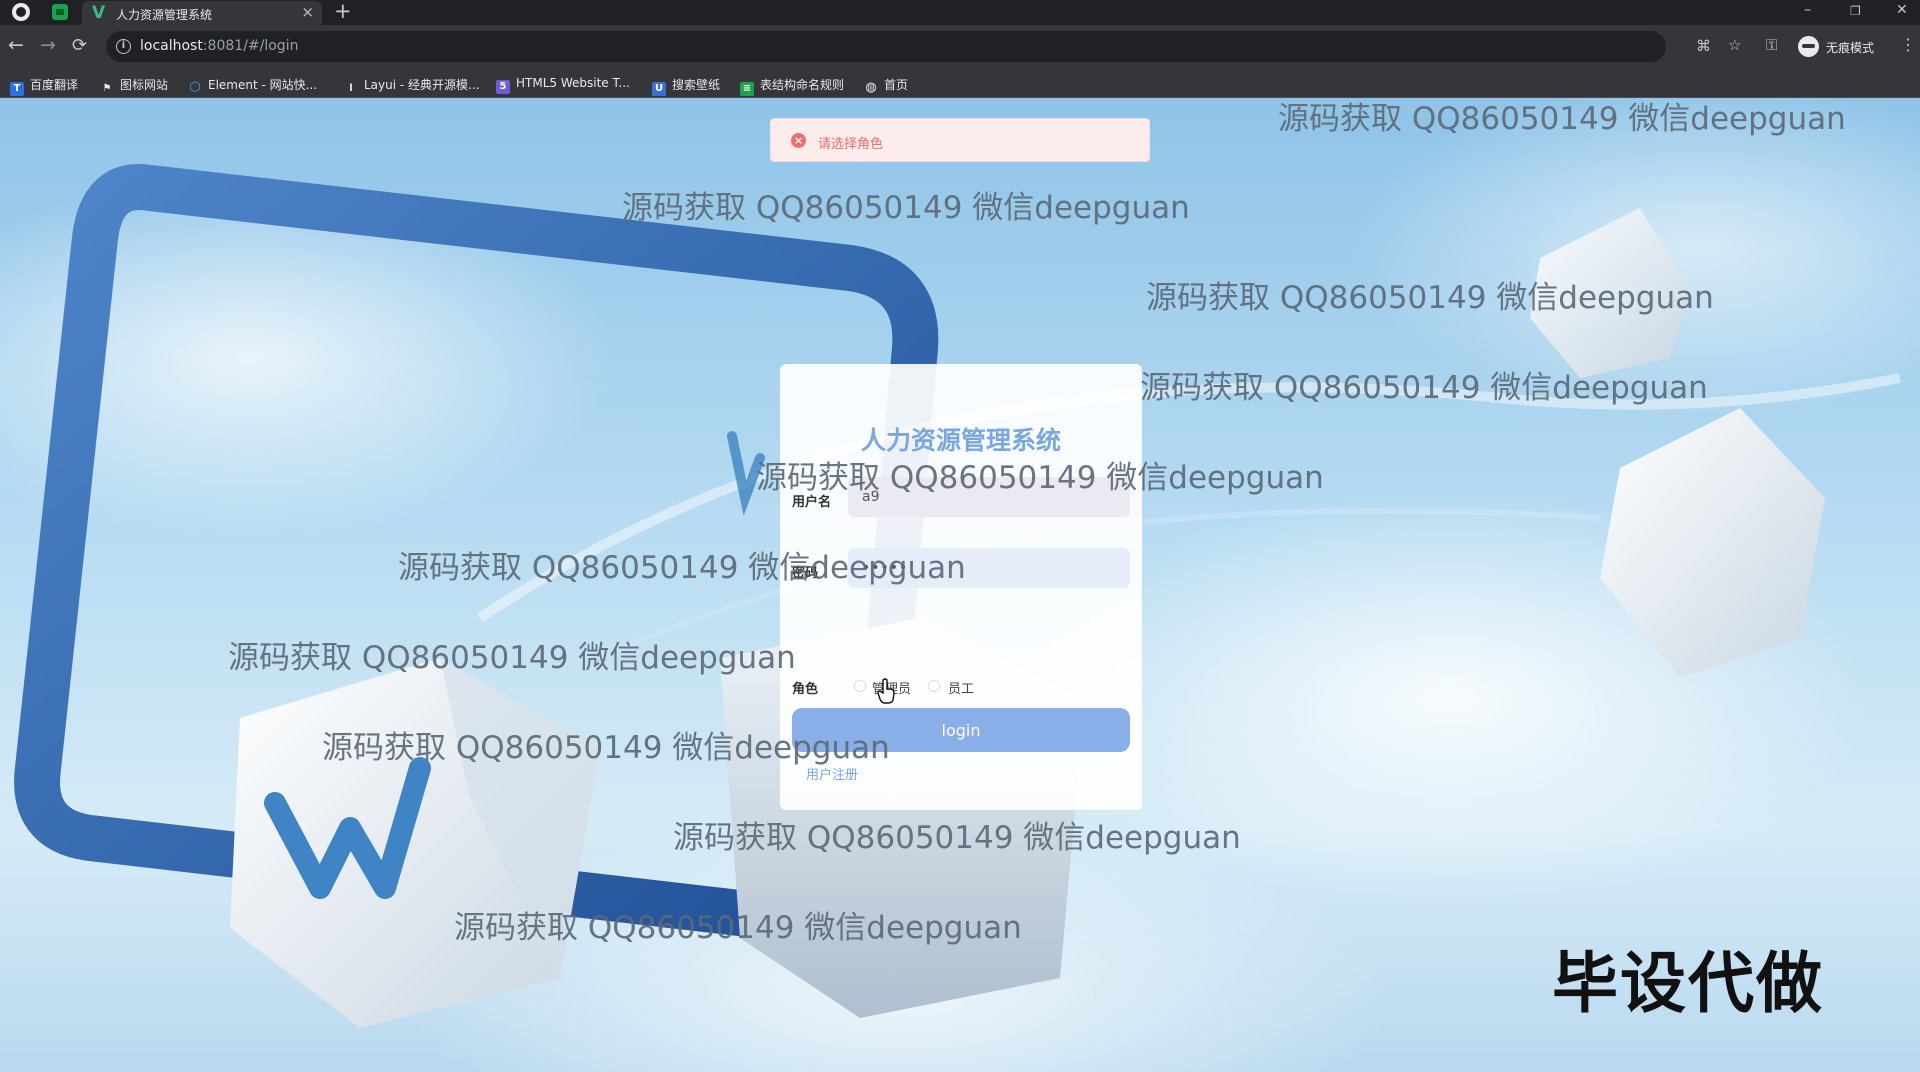  Describe the element at coordinates (21, 12) in the screenshot. I see `incognito-menu-icon` at that location.